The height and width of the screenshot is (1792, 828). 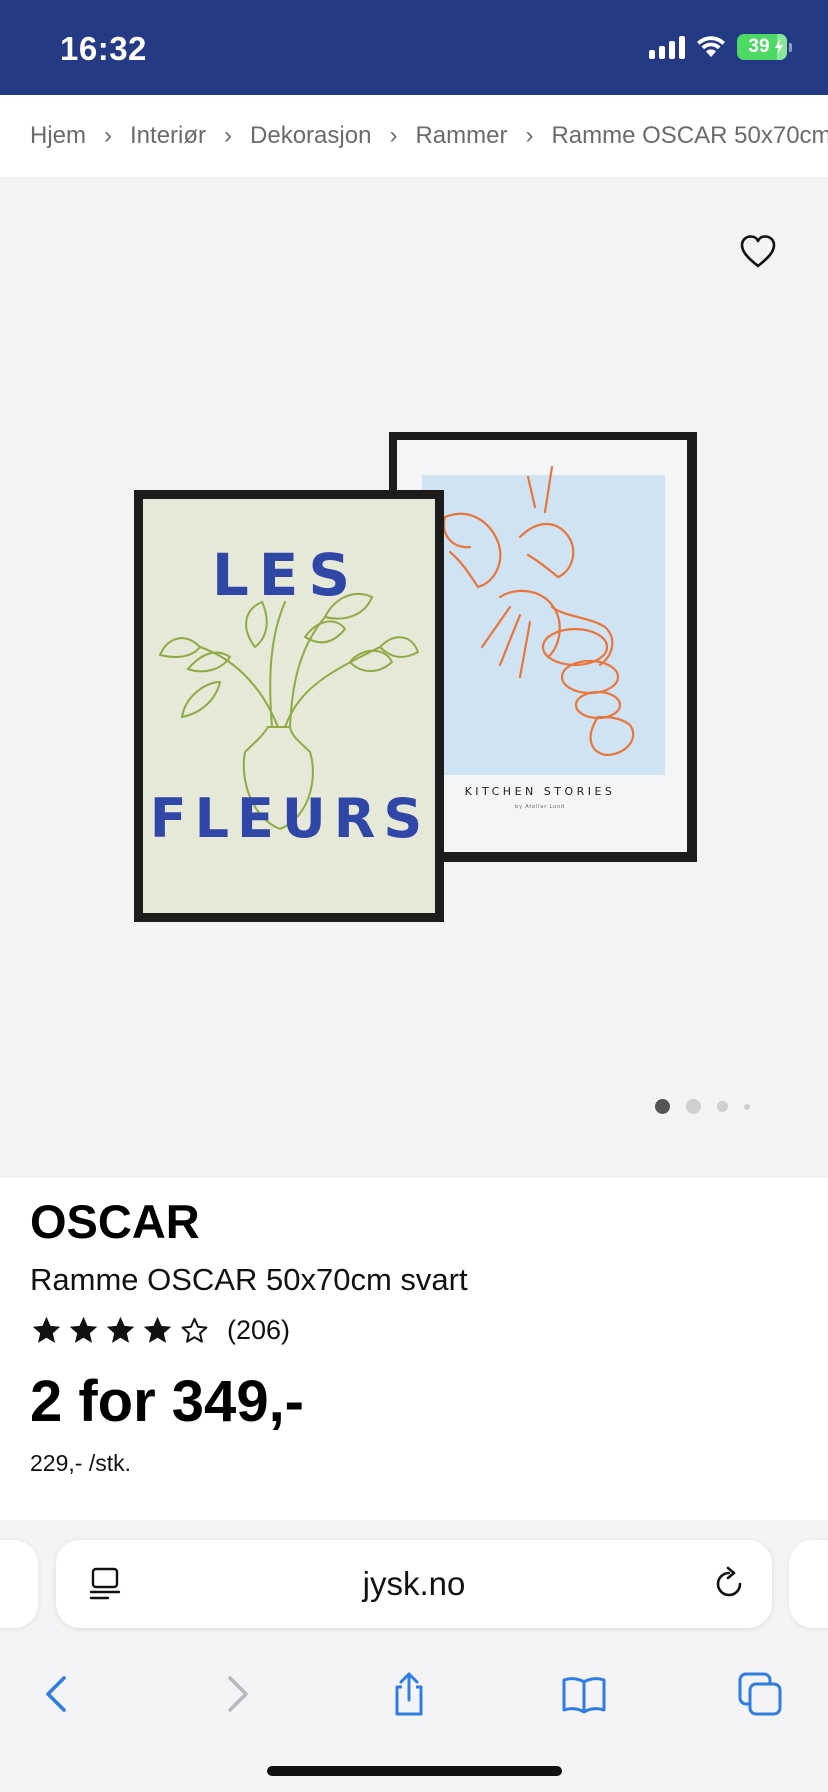 I want to click on poster-kitchen-stories-subtitle: by Atelier Lund, so click(x=540, y=807).